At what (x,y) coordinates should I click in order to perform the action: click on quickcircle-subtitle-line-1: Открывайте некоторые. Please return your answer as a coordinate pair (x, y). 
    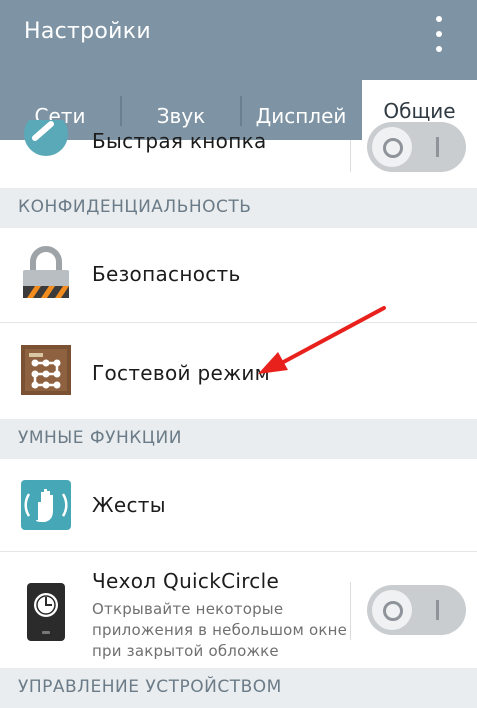
    Looking at the image, I should click on (188, 609).